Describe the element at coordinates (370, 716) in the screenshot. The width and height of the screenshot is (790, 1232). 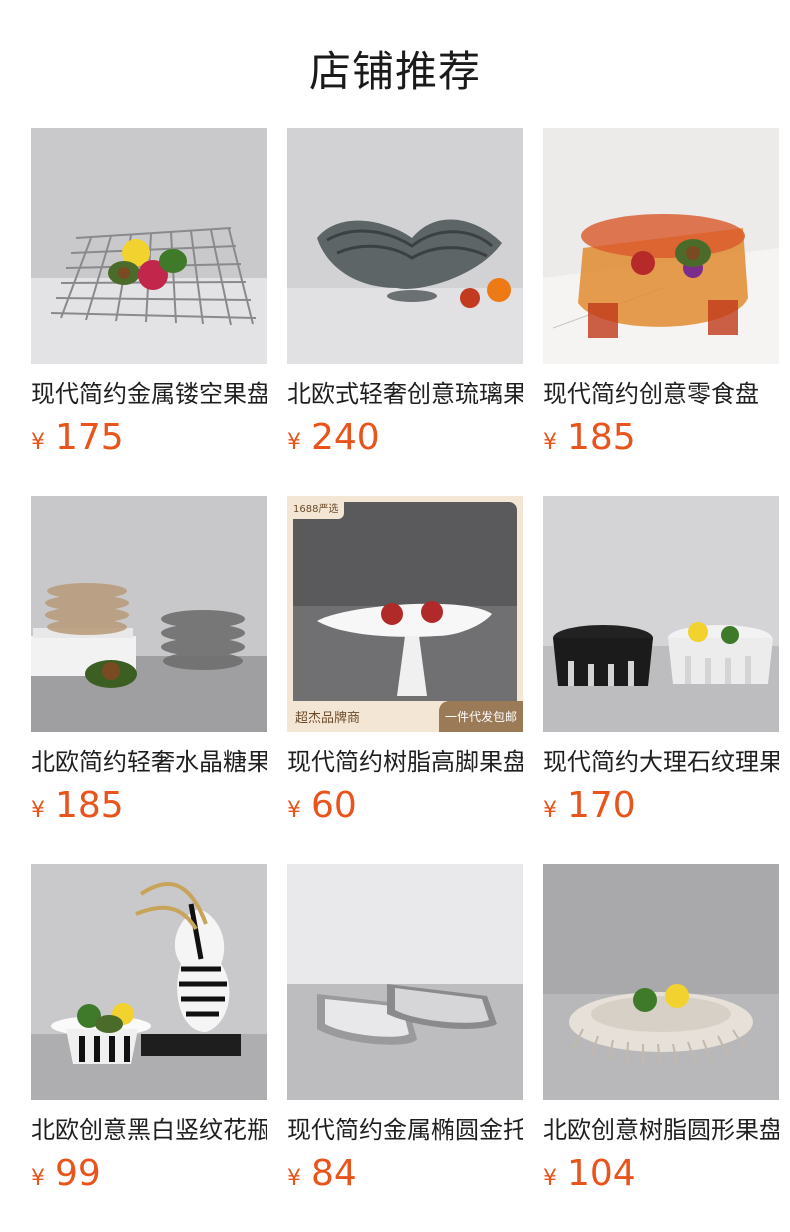
I see `brand-badge: 超杰品牌商` at that location.